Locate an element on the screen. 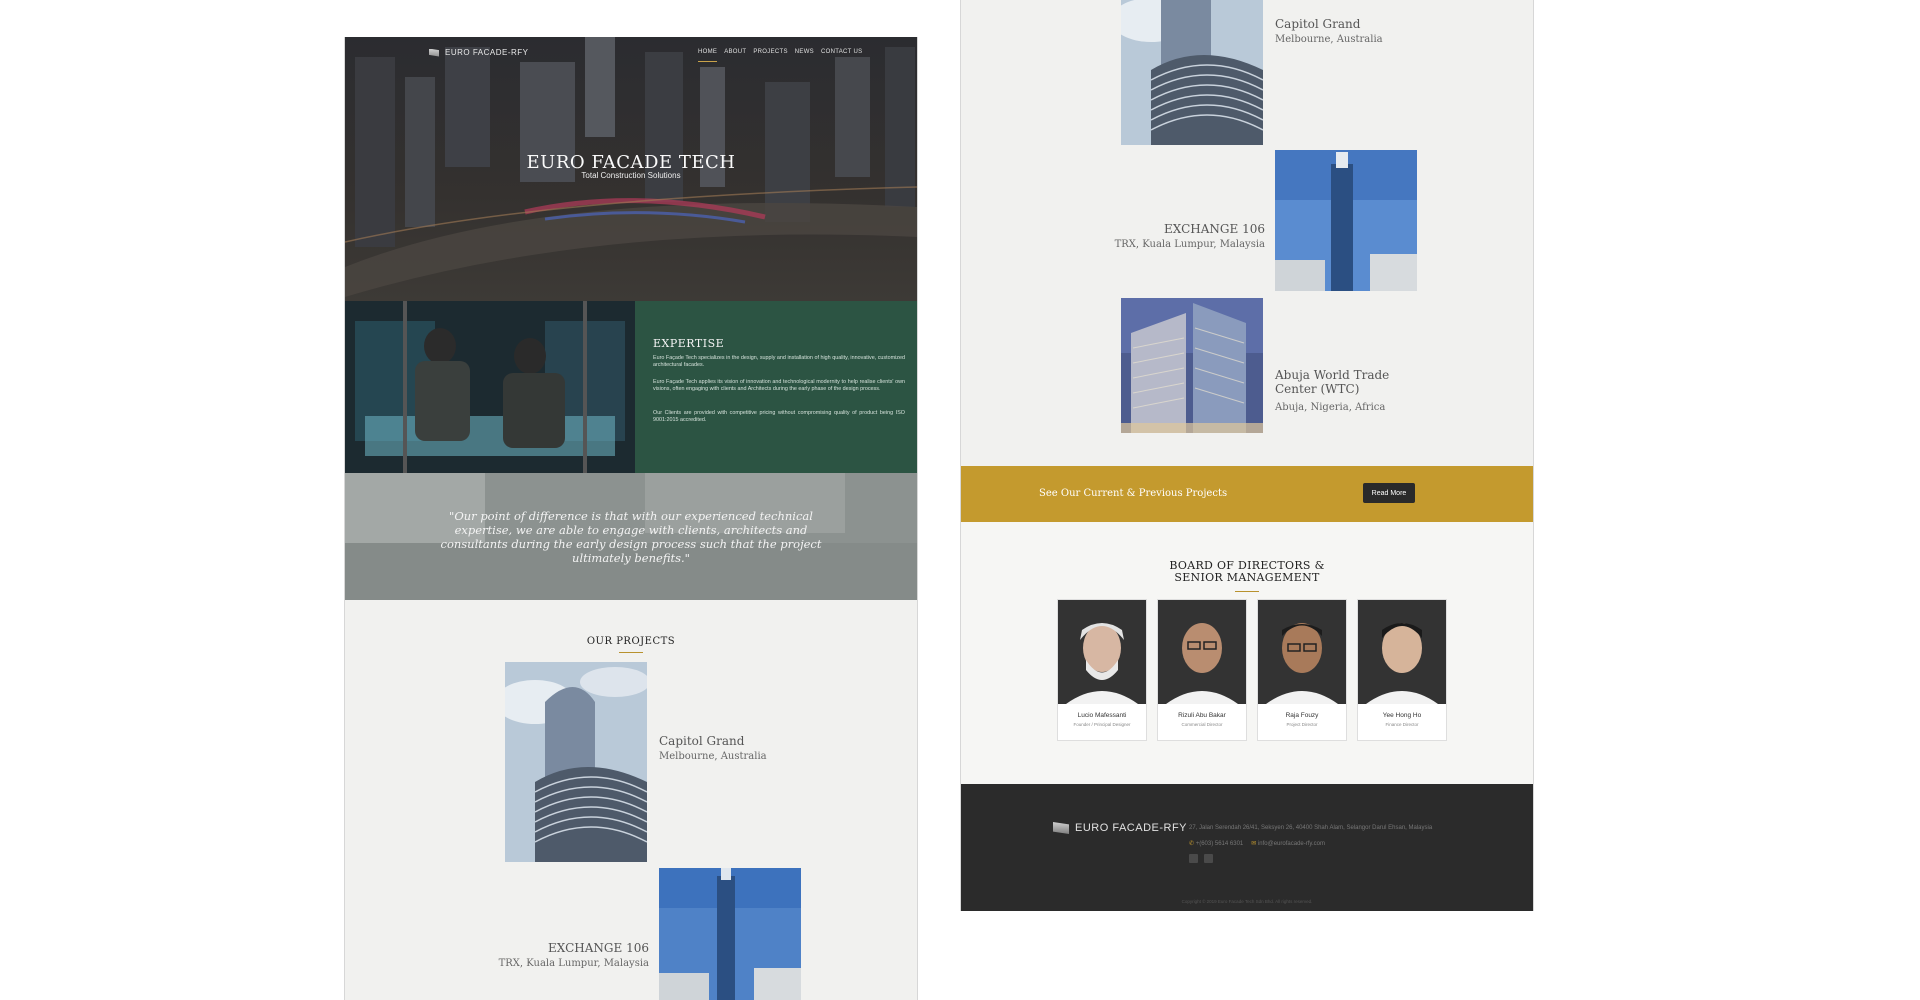  nav-item-news: NEWS is located at coordinates (804, 55).